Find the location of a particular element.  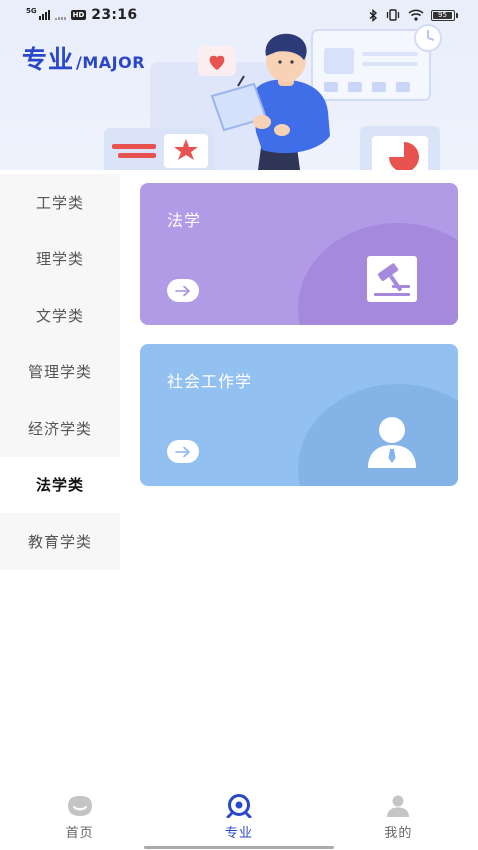

tab-home: 首页 is located at coordinates (79, 820).